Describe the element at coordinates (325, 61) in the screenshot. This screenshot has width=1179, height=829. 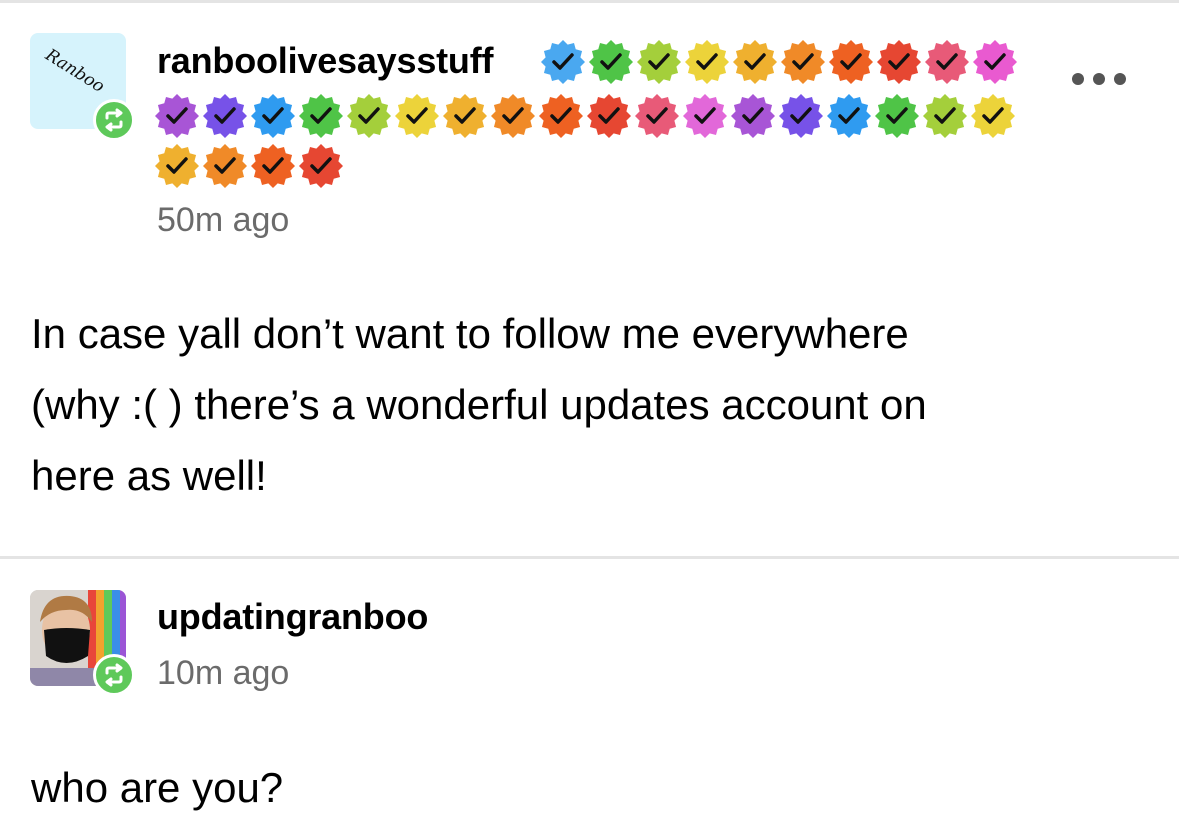
I see `post-author-username: ranboolivesaysstuff` at that location.